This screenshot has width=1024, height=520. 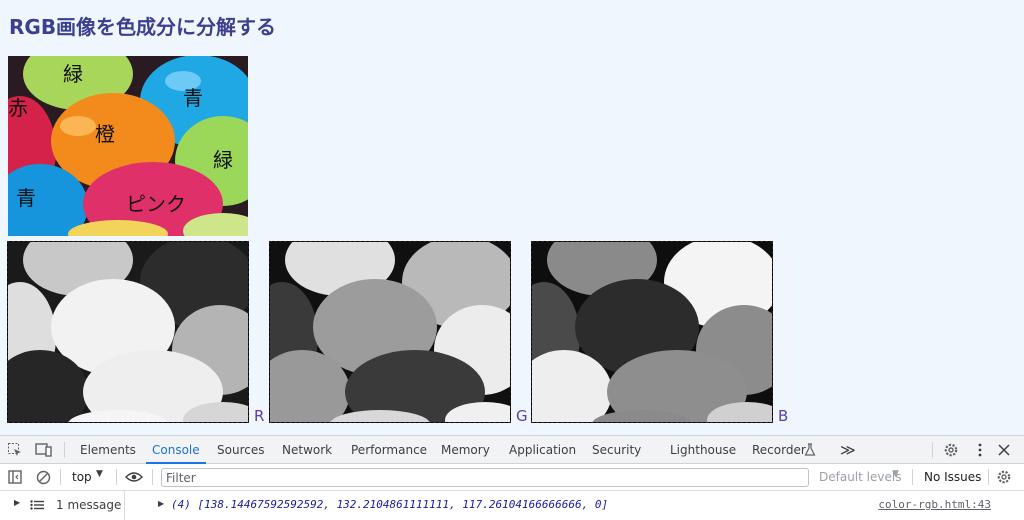 I want to click on console-toolbar: top ▼ Default levels ▼ No Issues, so click(x=512, y=477).